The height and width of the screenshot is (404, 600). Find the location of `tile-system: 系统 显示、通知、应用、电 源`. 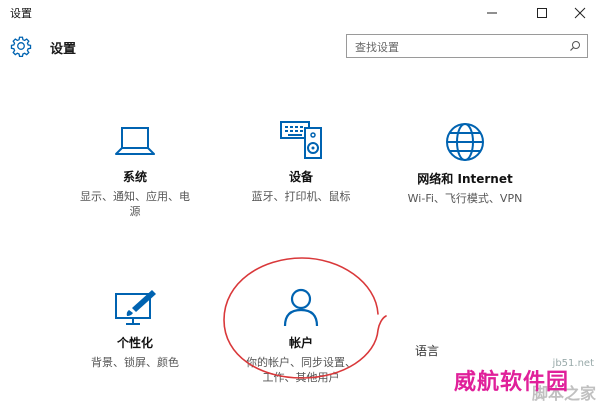

tile-system: 系统 显示、通知、应用、电 源 is located at coordinates (135, 170).